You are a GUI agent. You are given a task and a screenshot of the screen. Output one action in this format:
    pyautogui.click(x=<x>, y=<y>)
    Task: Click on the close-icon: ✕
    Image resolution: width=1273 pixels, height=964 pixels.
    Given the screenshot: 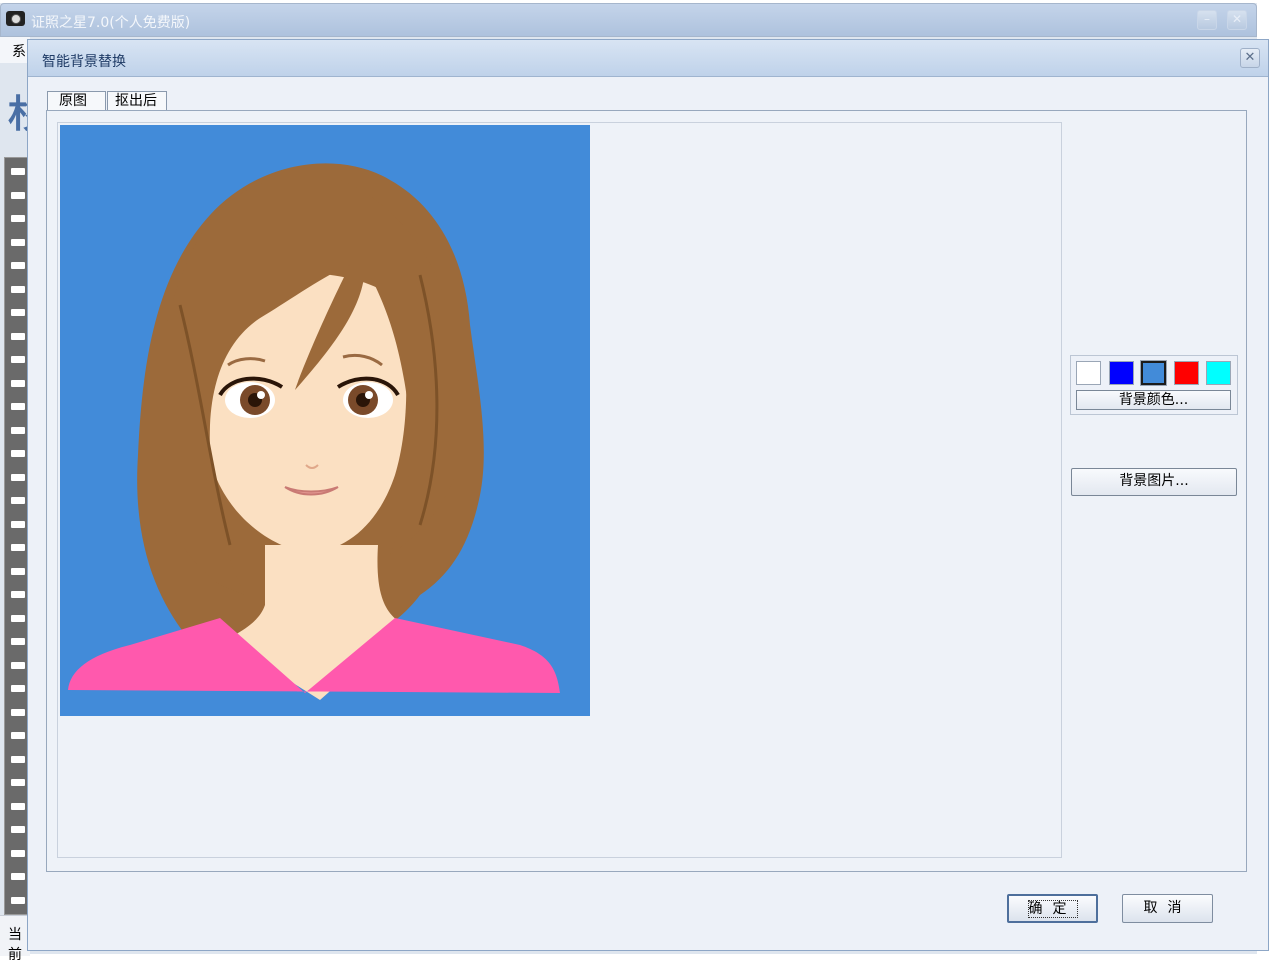 What is the action you would take?
    pyautogui.click(x=1250, y=58)
    